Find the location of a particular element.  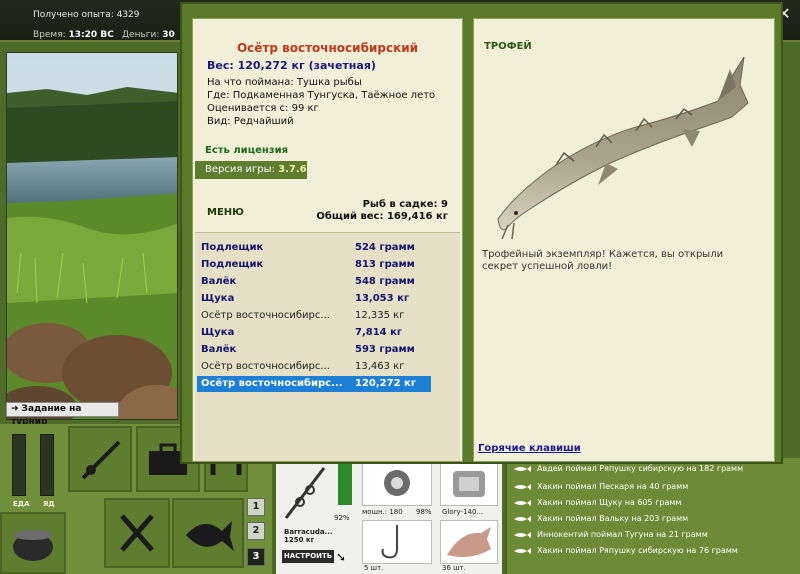

money: Деньги: 30 is located at coordinates (148, 35).